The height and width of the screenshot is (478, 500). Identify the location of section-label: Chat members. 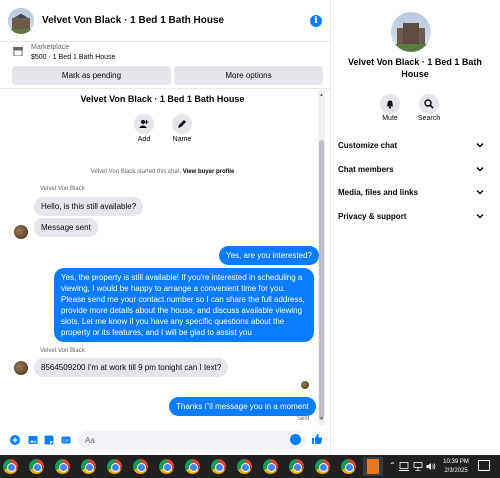
(366, 169).